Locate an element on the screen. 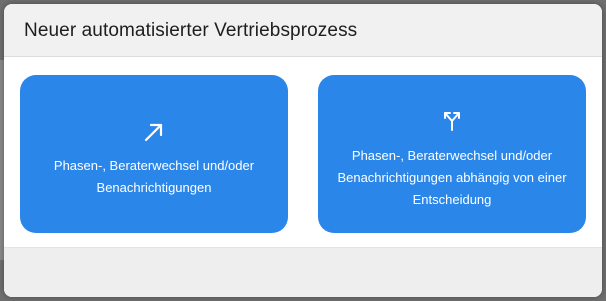 This screenshot has width=606, height=301. branch-split-icon is located at coordinates (452, 123).